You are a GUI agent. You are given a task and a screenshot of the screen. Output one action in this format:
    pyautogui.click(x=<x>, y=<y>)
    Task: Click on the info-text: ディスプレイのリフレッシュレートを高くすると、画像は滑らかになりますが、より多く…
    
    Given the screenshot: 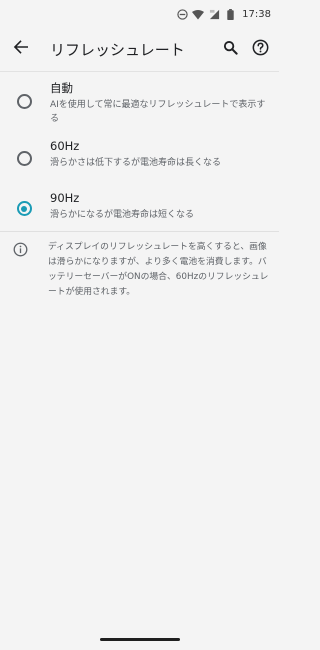 What is the action you would take?
    pyautogui.click(x=158, y=269)
    